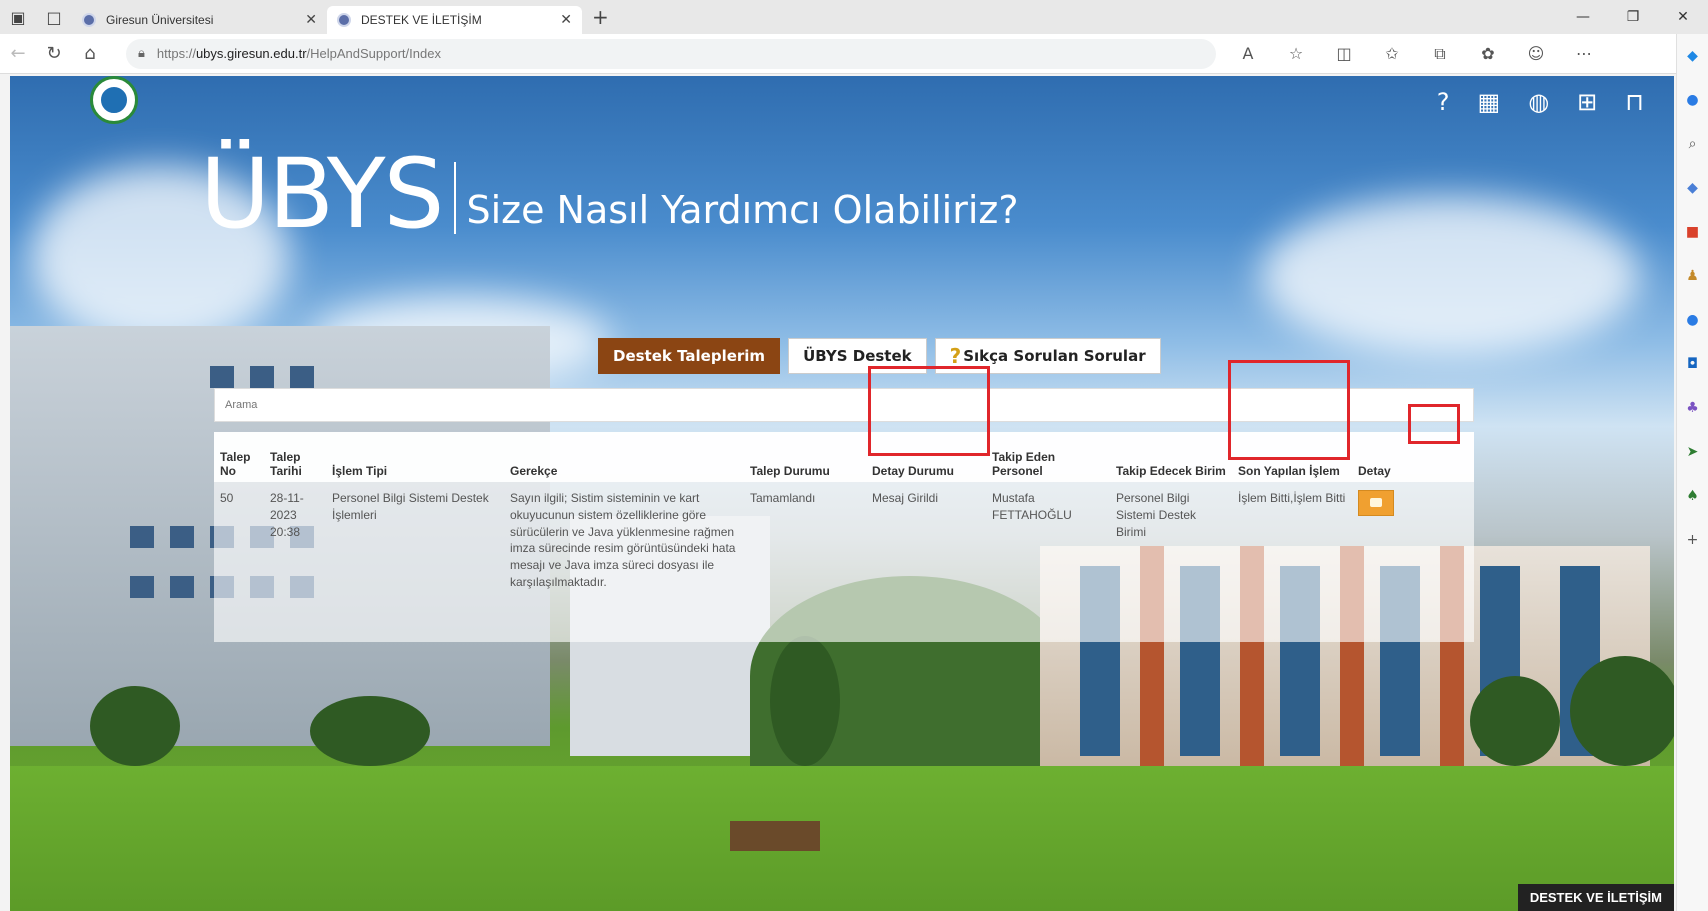 This screenshot has height=911, width=1708. What do you see at coordinates (54, 53) in the screenshot?
I see `refresh-icon: ↻` at bounding box center [54, 53].